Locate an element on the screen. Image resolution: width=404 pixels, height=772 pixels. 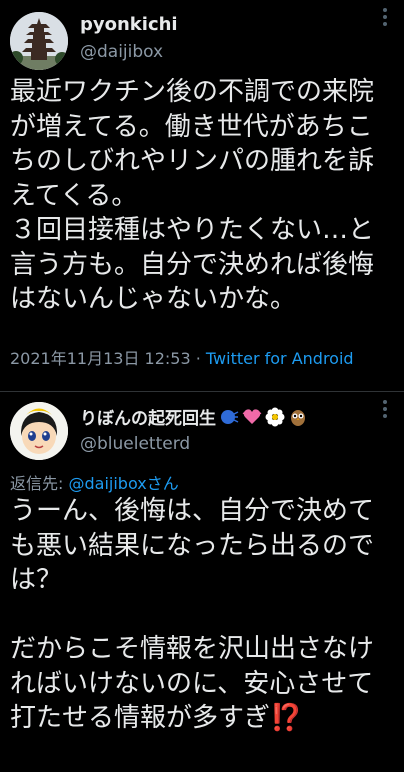
timestamp: 2021年11月13日 12:53 is located at coordinates (100, 358).